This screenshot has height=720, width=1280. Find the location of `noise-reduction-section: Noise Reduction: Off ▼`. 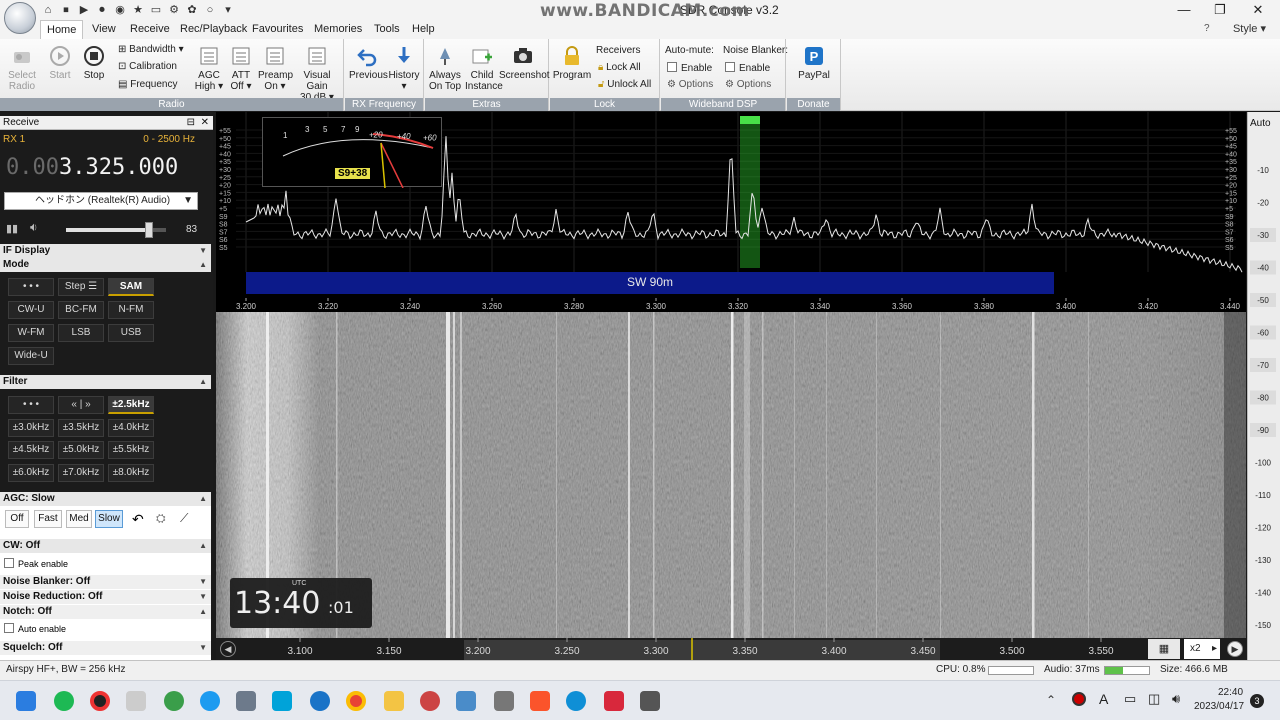

noise-reduction-section: Noise Reduction: Off ▼ is located at coordinates (105, 597).